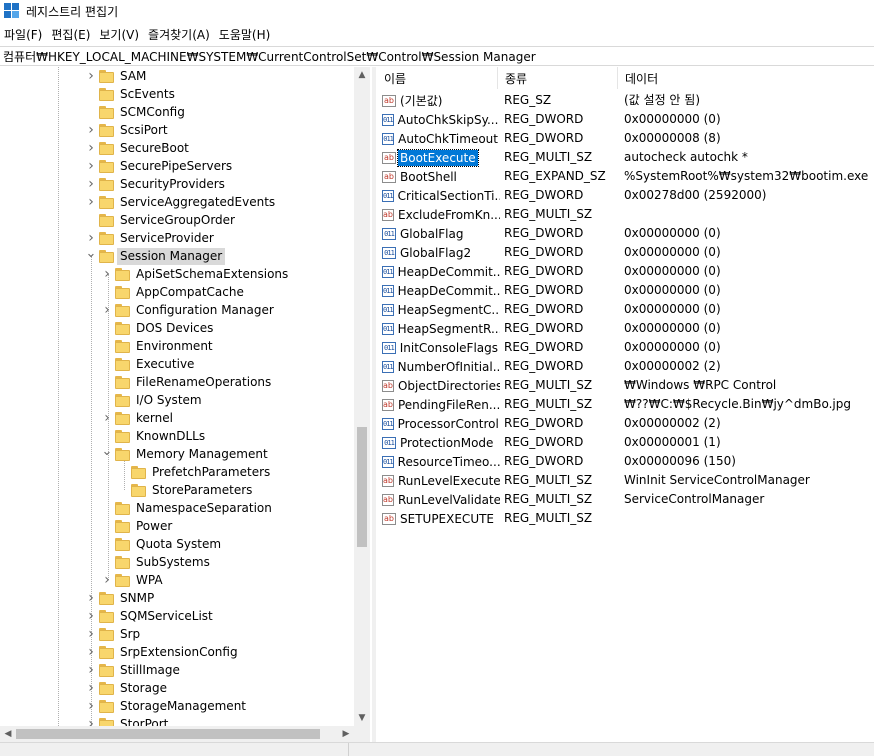 This screenshot has width=874, height=756. I want to click on tree-node: › ServiceAggregatedEvents, so click(181, 202).